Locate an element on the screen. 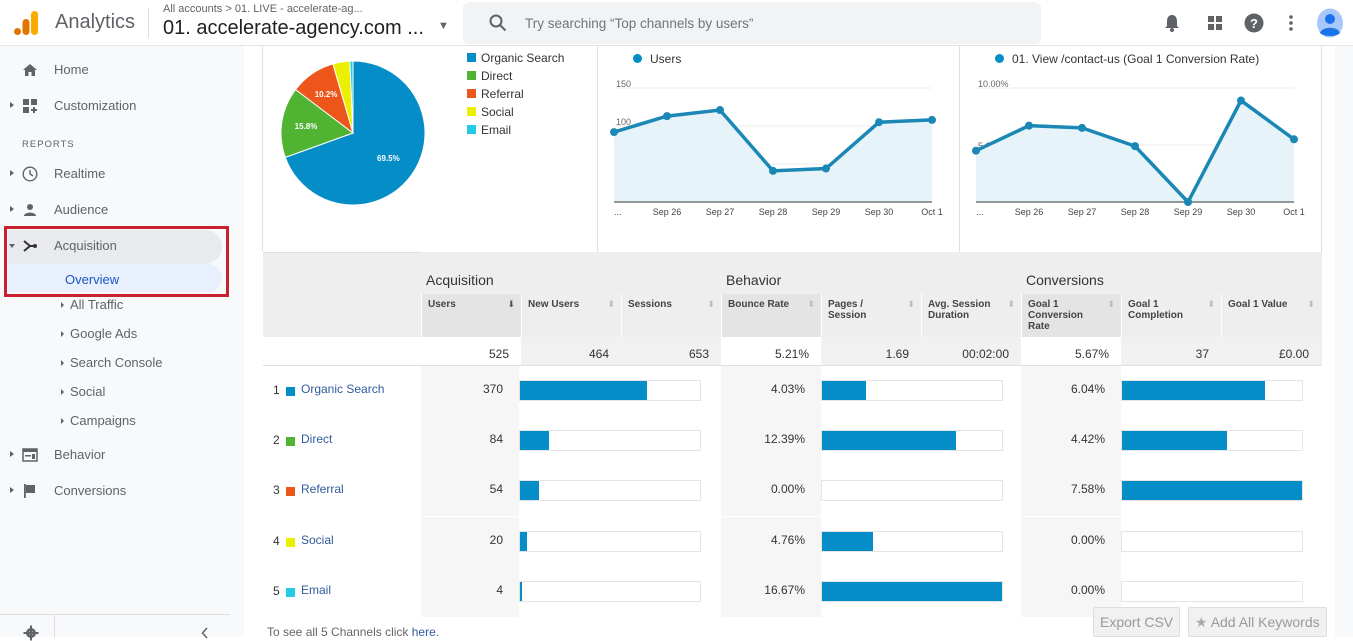  sidebar-item-realtime: Realtime is located at coordinates (122, 174).